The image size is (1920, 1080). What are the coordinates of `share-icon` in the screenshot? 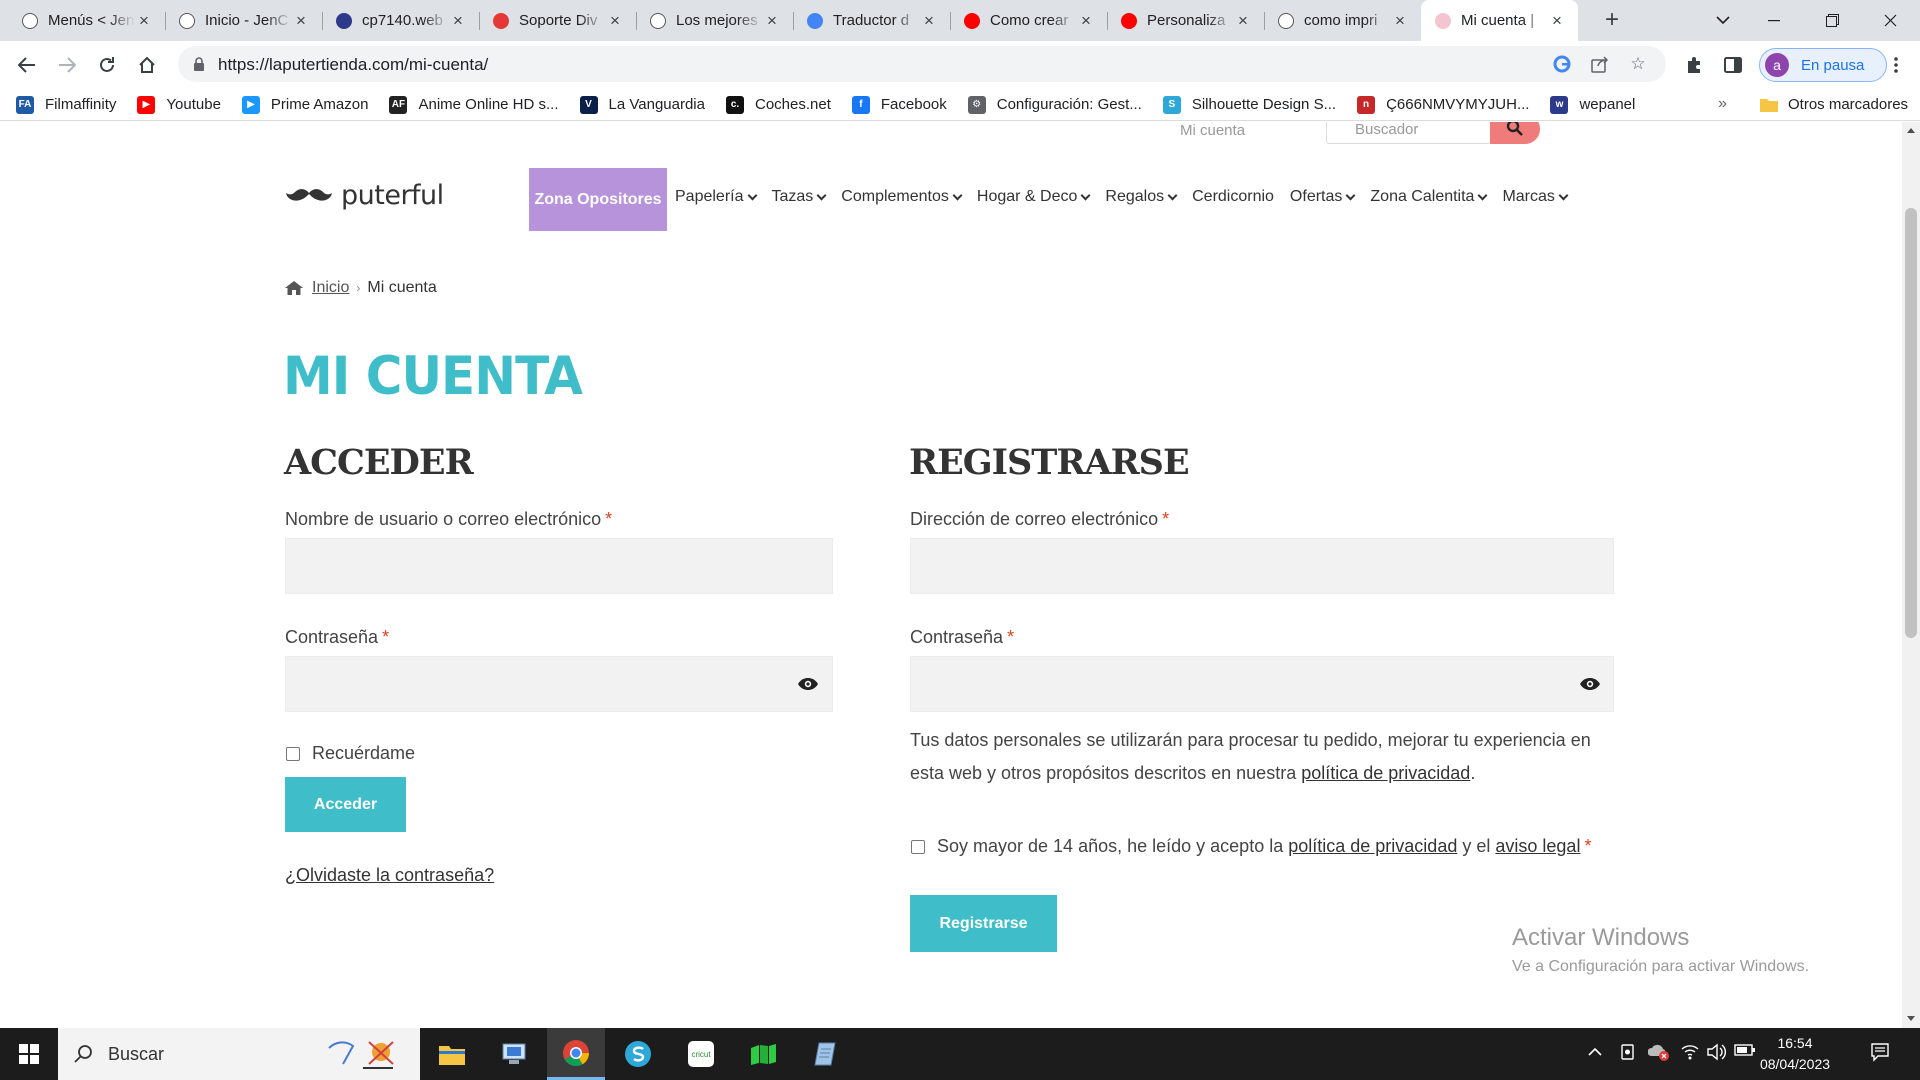 It's located at (1600, 64).